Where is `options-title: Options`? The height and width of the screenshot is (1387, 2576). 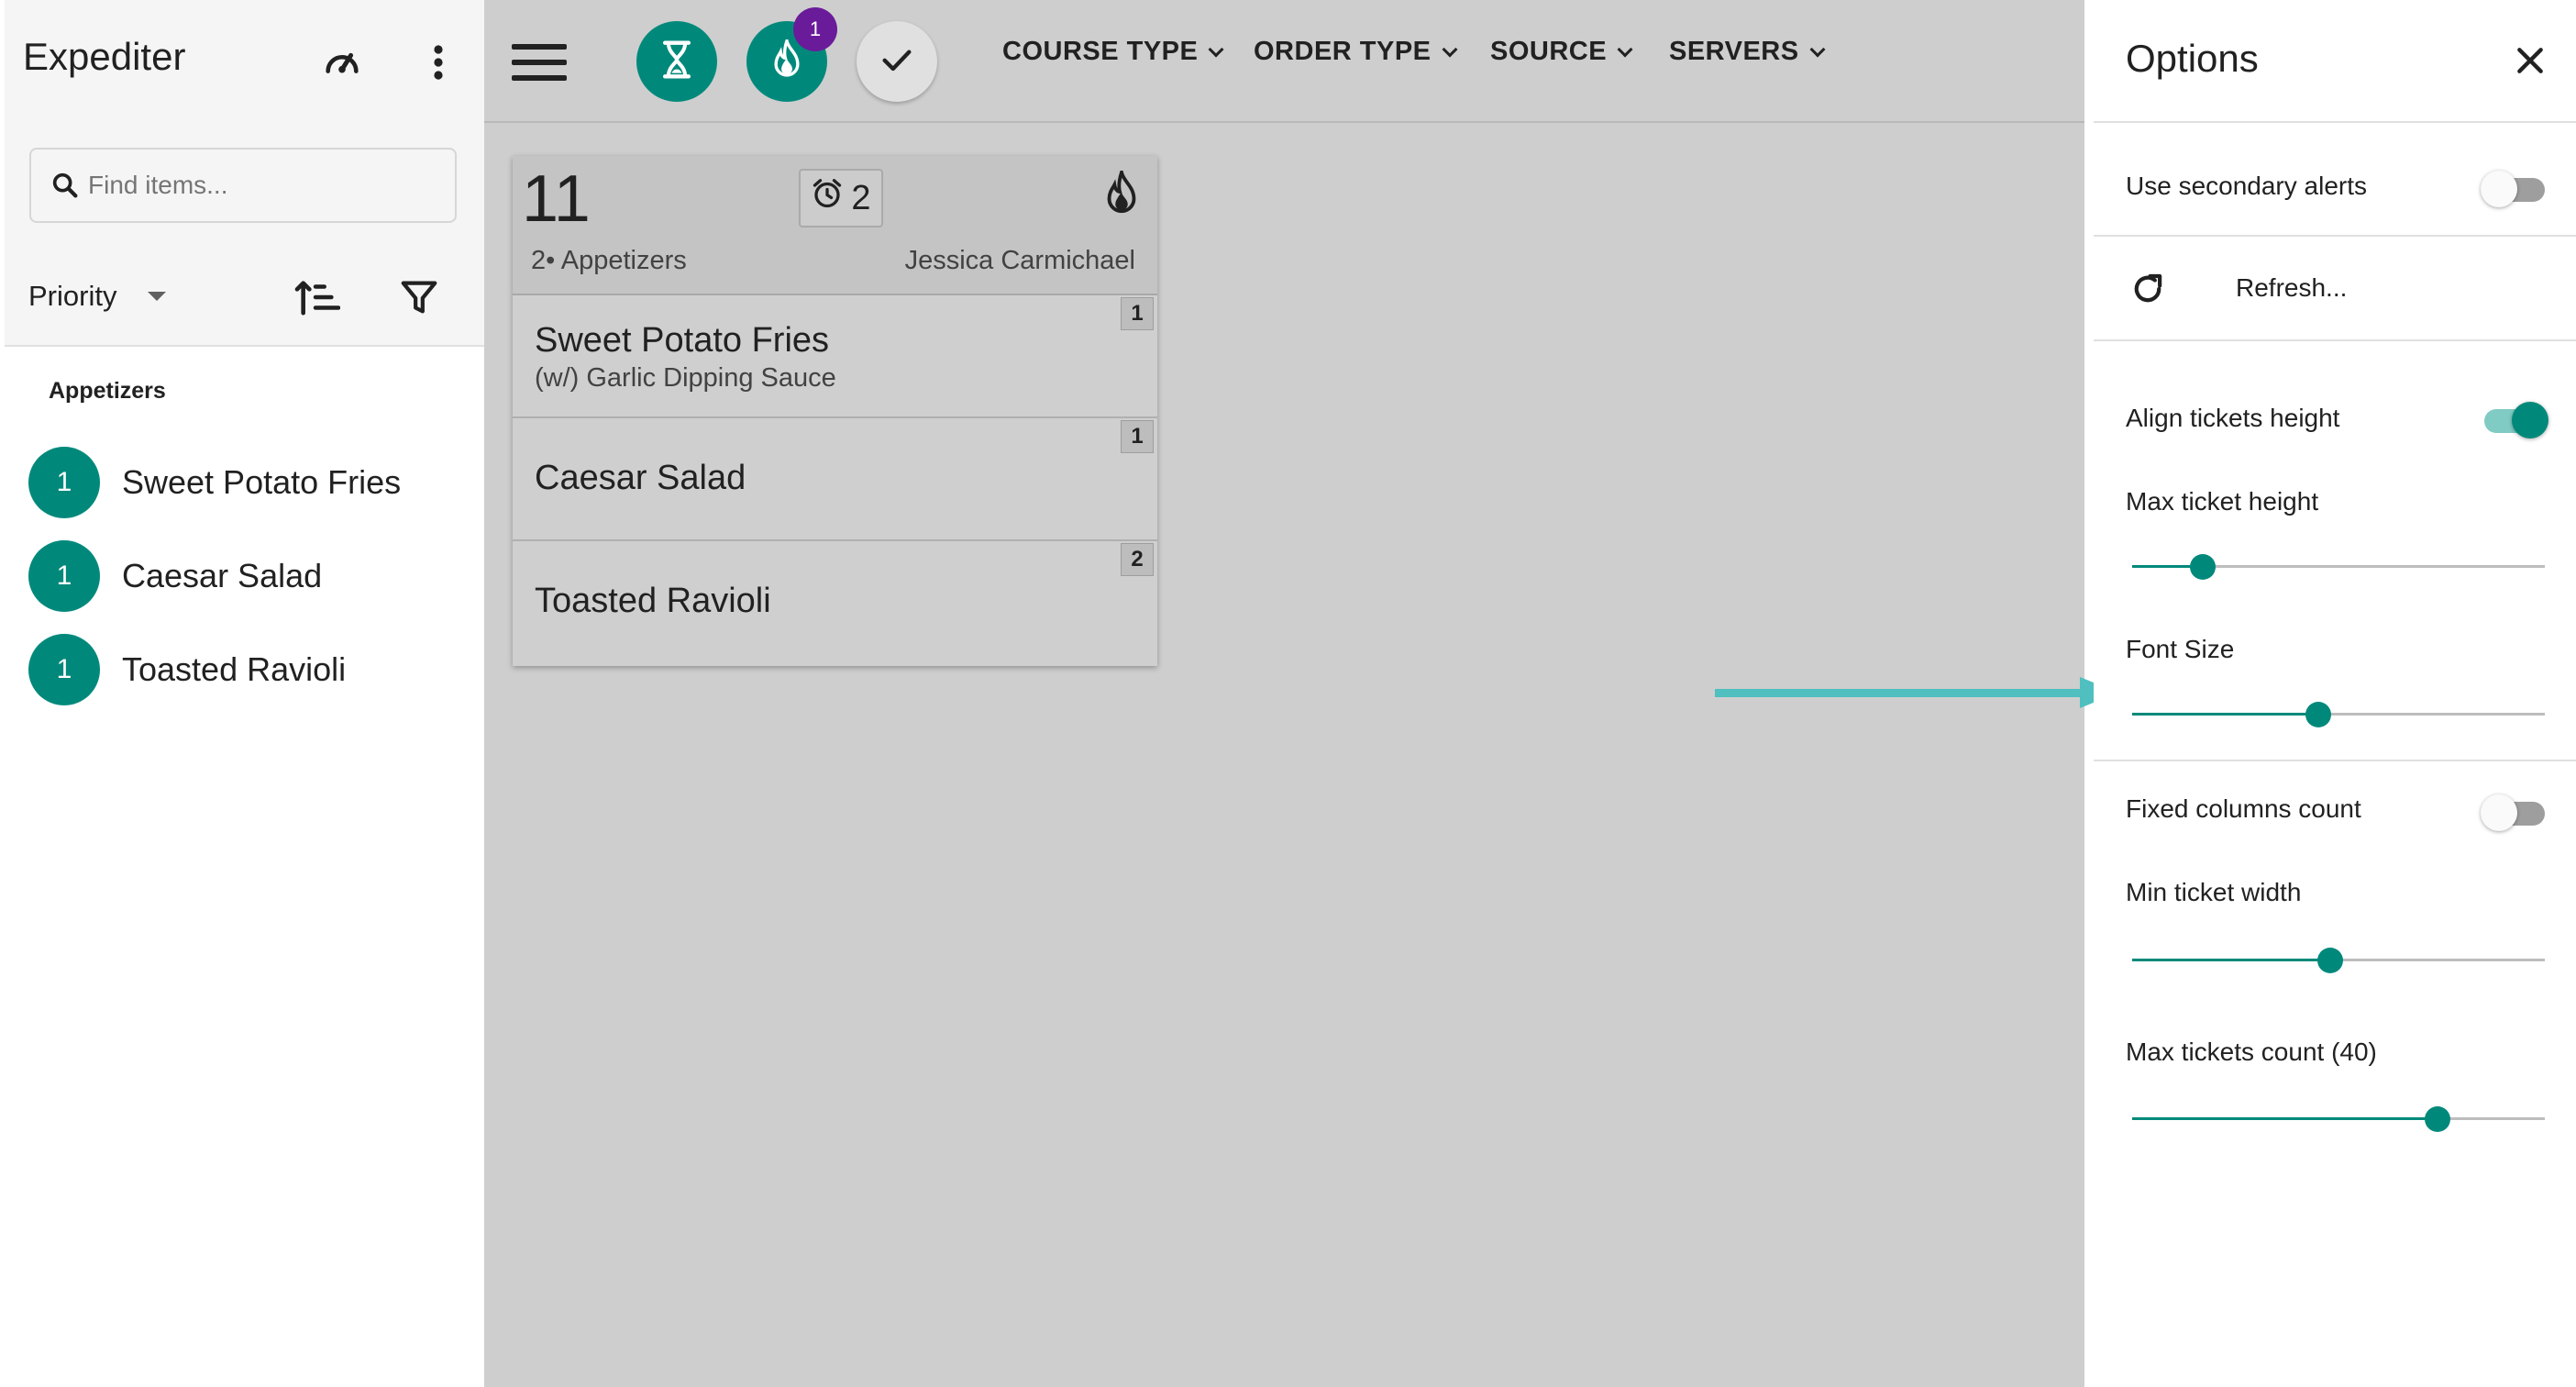 options-title: Options is located at coordinates (2192, 58).